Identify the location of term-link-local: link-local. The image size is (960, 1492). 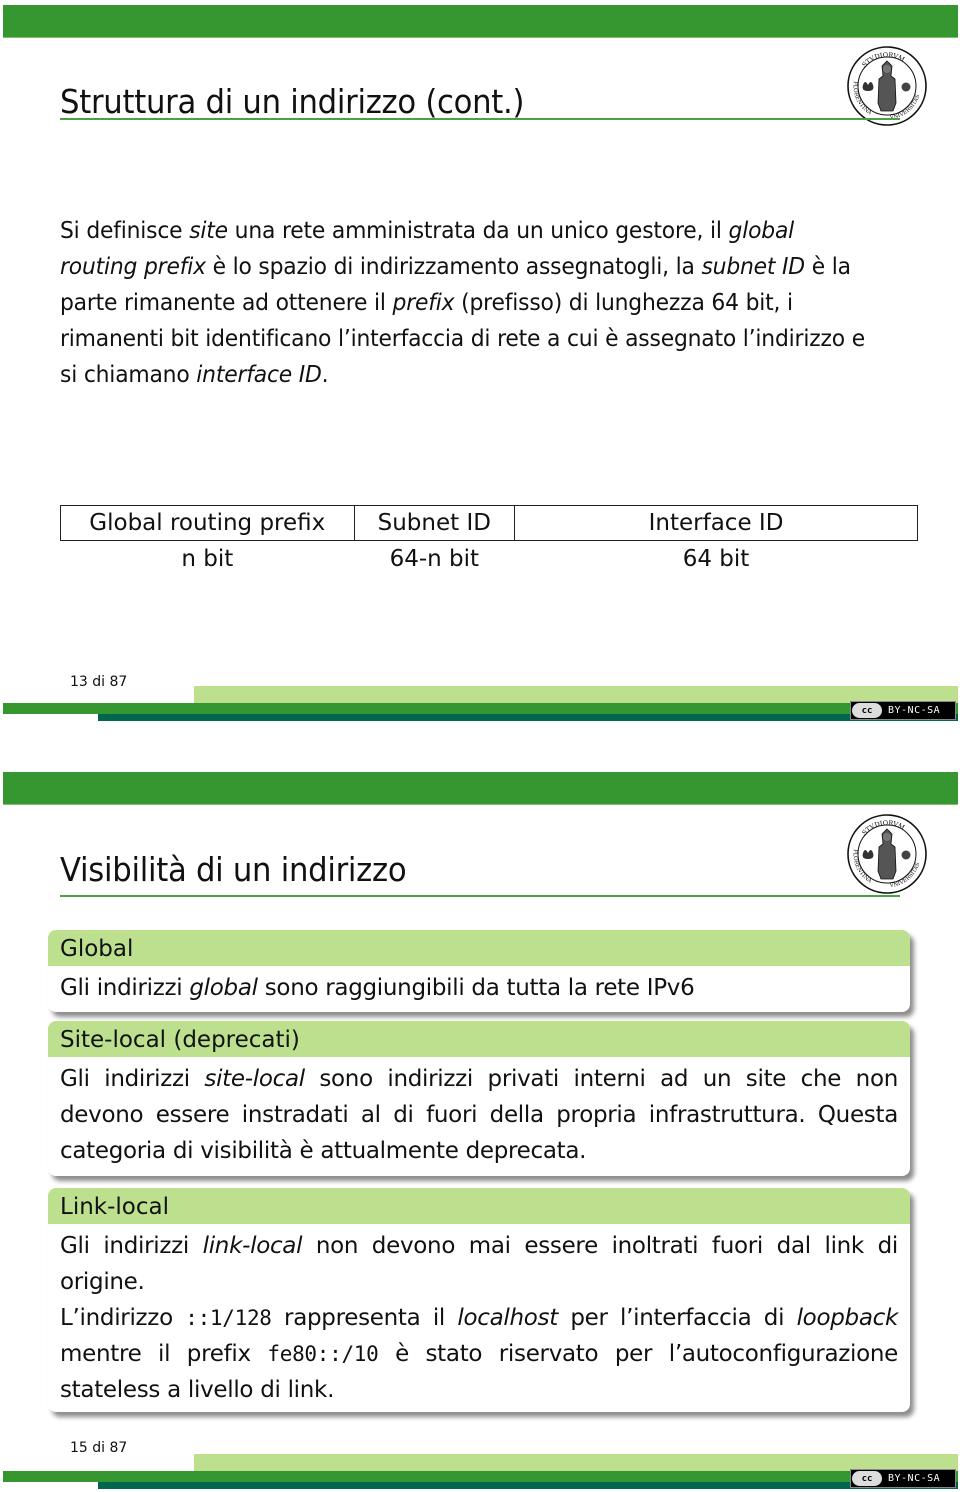
(252, 1246).